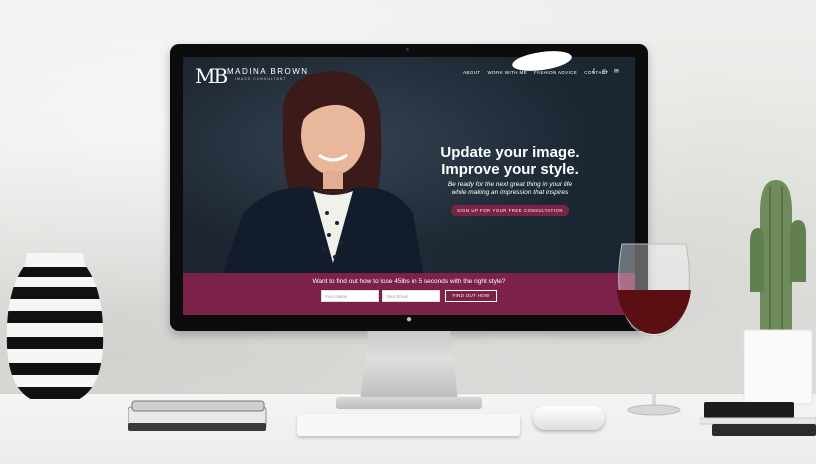 The image size is (816, 464). Describe the element at coordinates (409, 319) in the screenshot. I see `apple-logo-icon: ●` at that location.